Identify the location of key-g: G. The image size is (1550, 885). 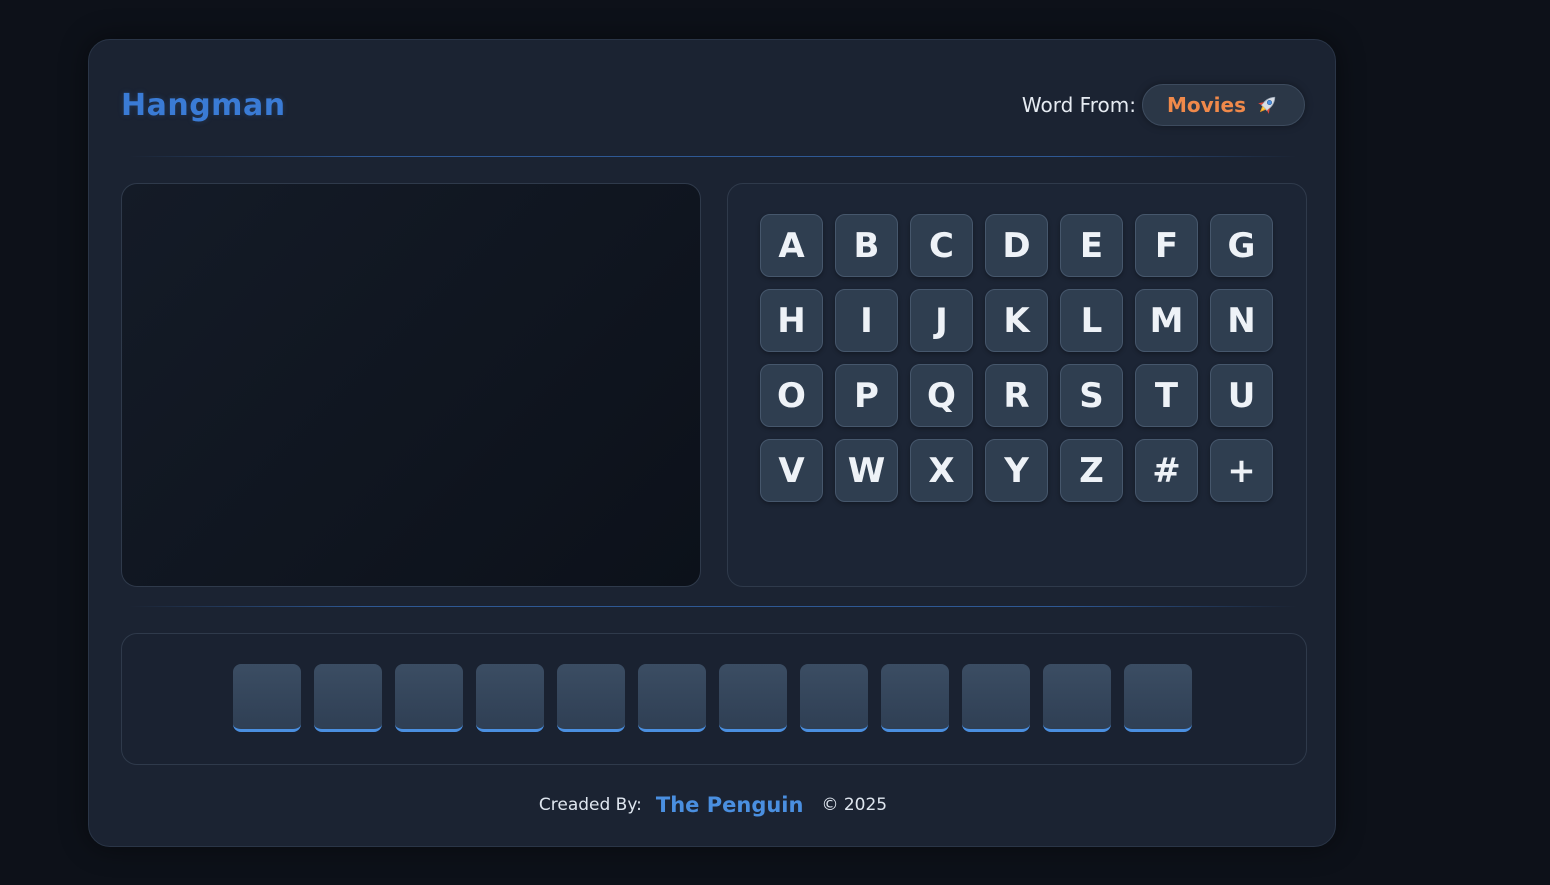
(1241, 245).